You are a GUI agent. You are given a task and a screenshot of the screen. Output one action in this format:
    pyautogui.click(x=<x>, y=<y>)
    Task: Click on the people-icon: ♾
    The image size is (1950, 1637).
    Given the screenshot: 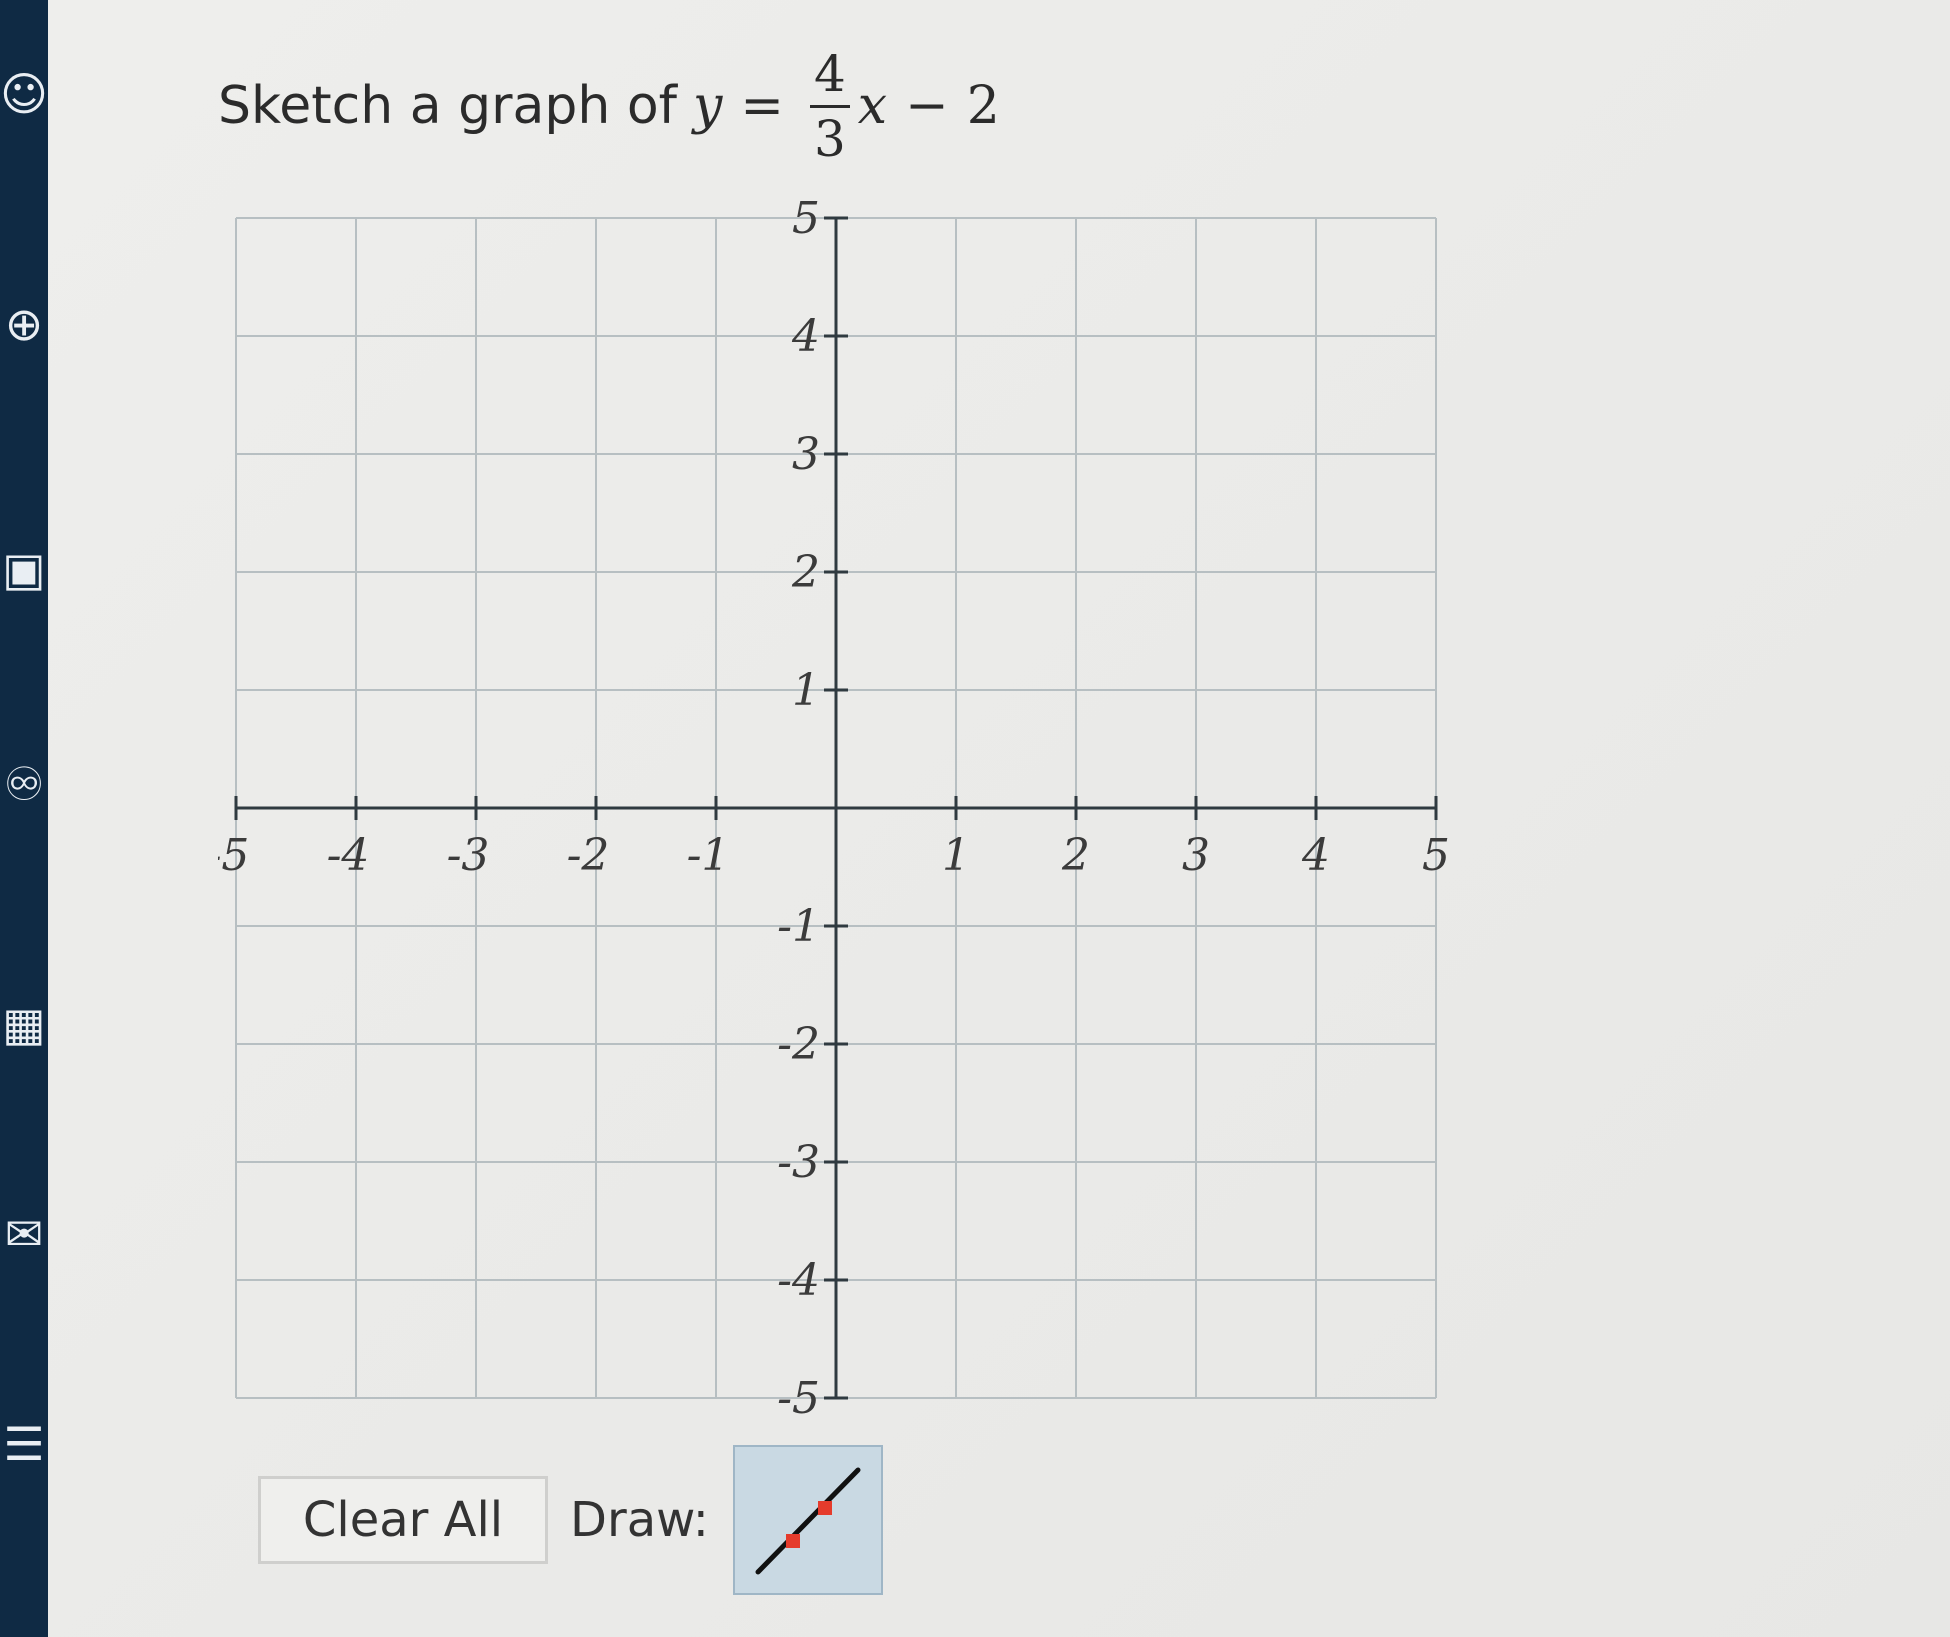 What is the action you would take?
    pyautogui.click(x=24, y=784)
    